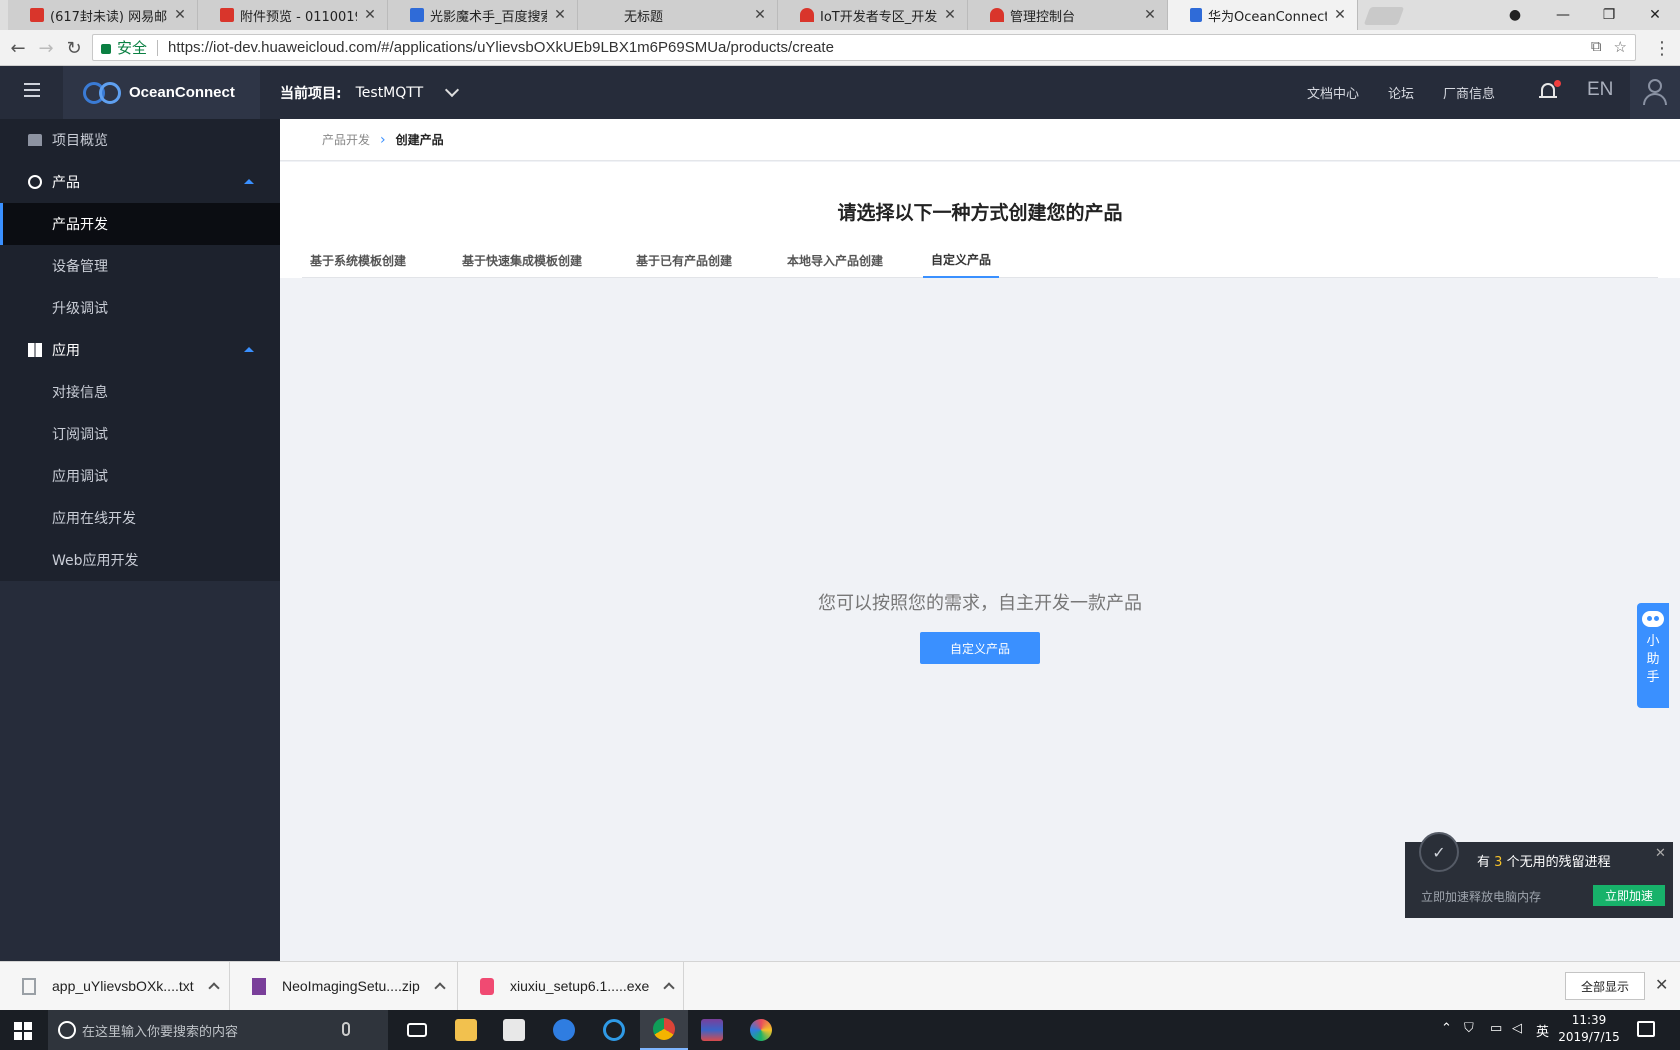  I want to click on user-avatar-icon, so click(1655, 92).